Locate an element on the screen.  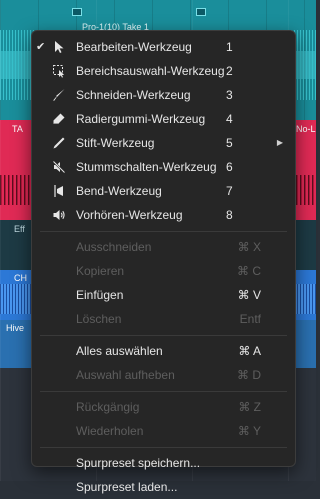
menu-item-shortcut: 8 is located at coordinates (229, 215).